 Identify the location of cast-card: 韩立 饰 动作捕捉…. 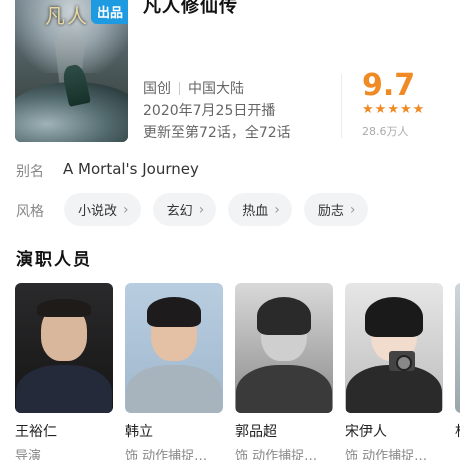
(174, 371).